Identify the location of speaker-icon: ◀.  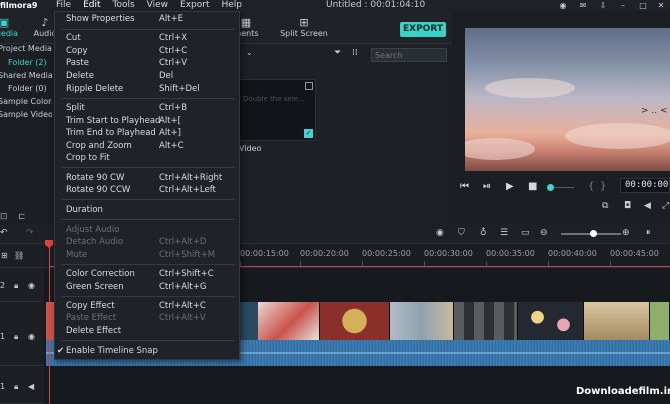
(31, 386).